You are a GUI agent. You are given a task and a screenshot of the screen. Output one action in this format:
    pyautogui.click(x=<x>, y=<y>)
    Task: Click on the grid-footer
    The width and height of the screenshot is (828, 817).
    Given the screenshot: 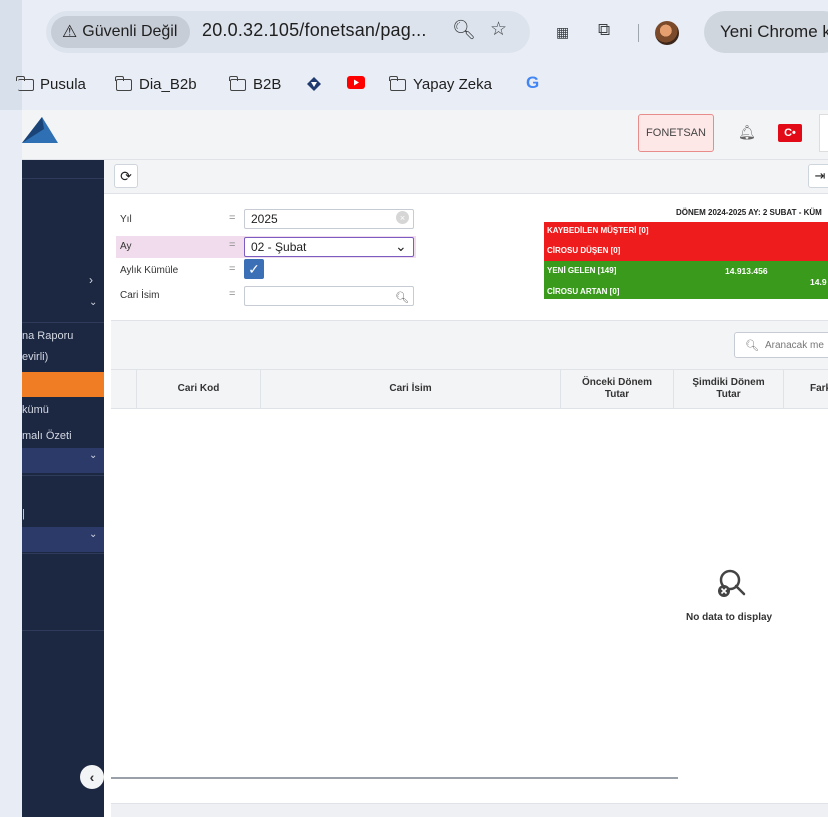 What is the action you would take?
    pyautogui.click(x=469, y=810)
    